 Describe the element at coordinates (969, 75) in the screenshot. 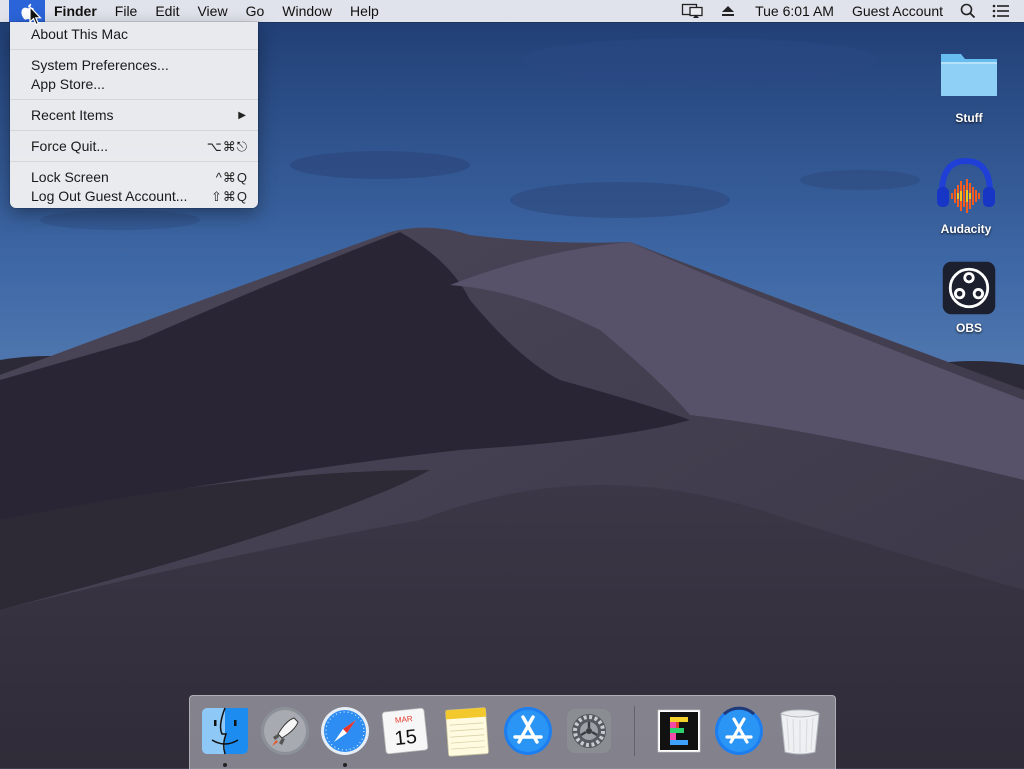

I see `folder-icon` at that location.